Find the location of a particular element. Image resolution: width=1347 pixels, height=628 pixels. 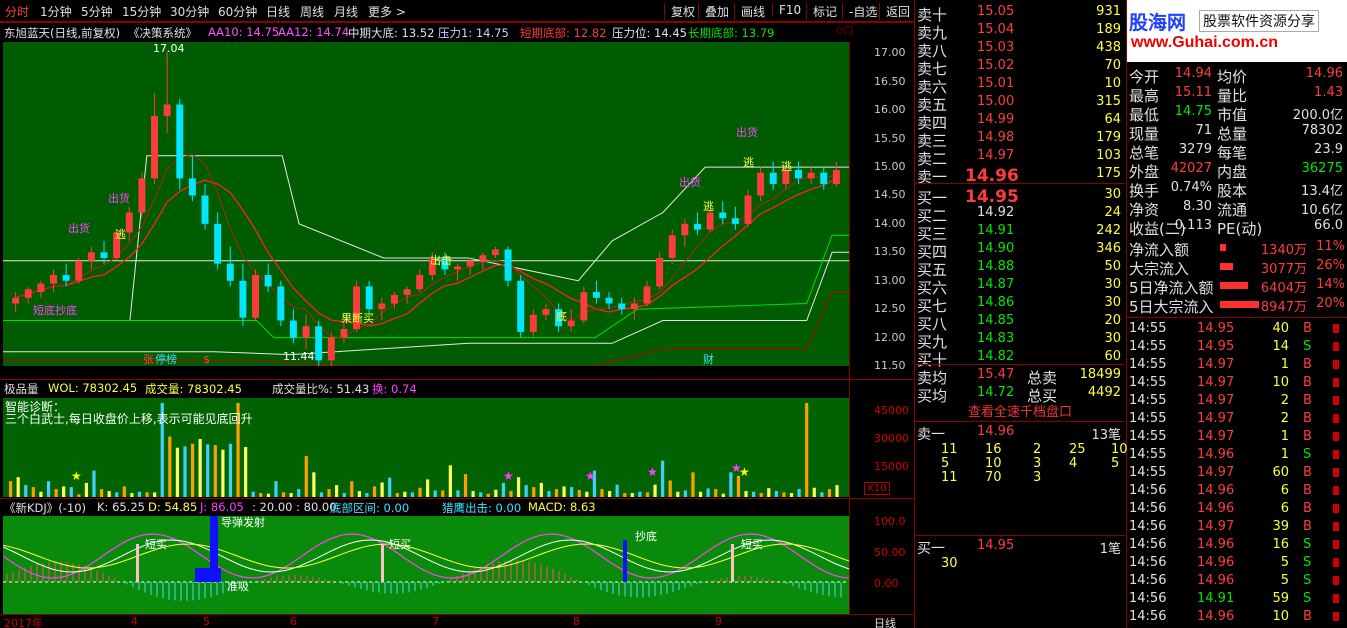

buy-level: 买六 14.87 30 is located at coordinates (1020, 286).